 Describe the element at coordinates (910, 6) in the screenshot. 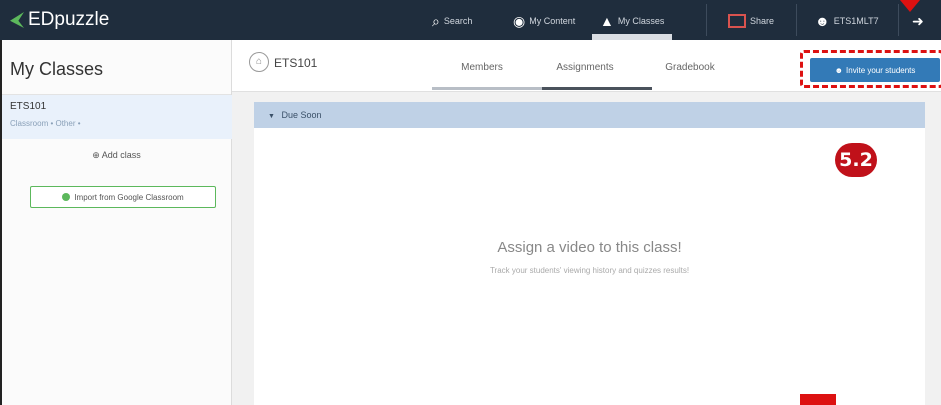

I see `annotation-arrow` at that location.